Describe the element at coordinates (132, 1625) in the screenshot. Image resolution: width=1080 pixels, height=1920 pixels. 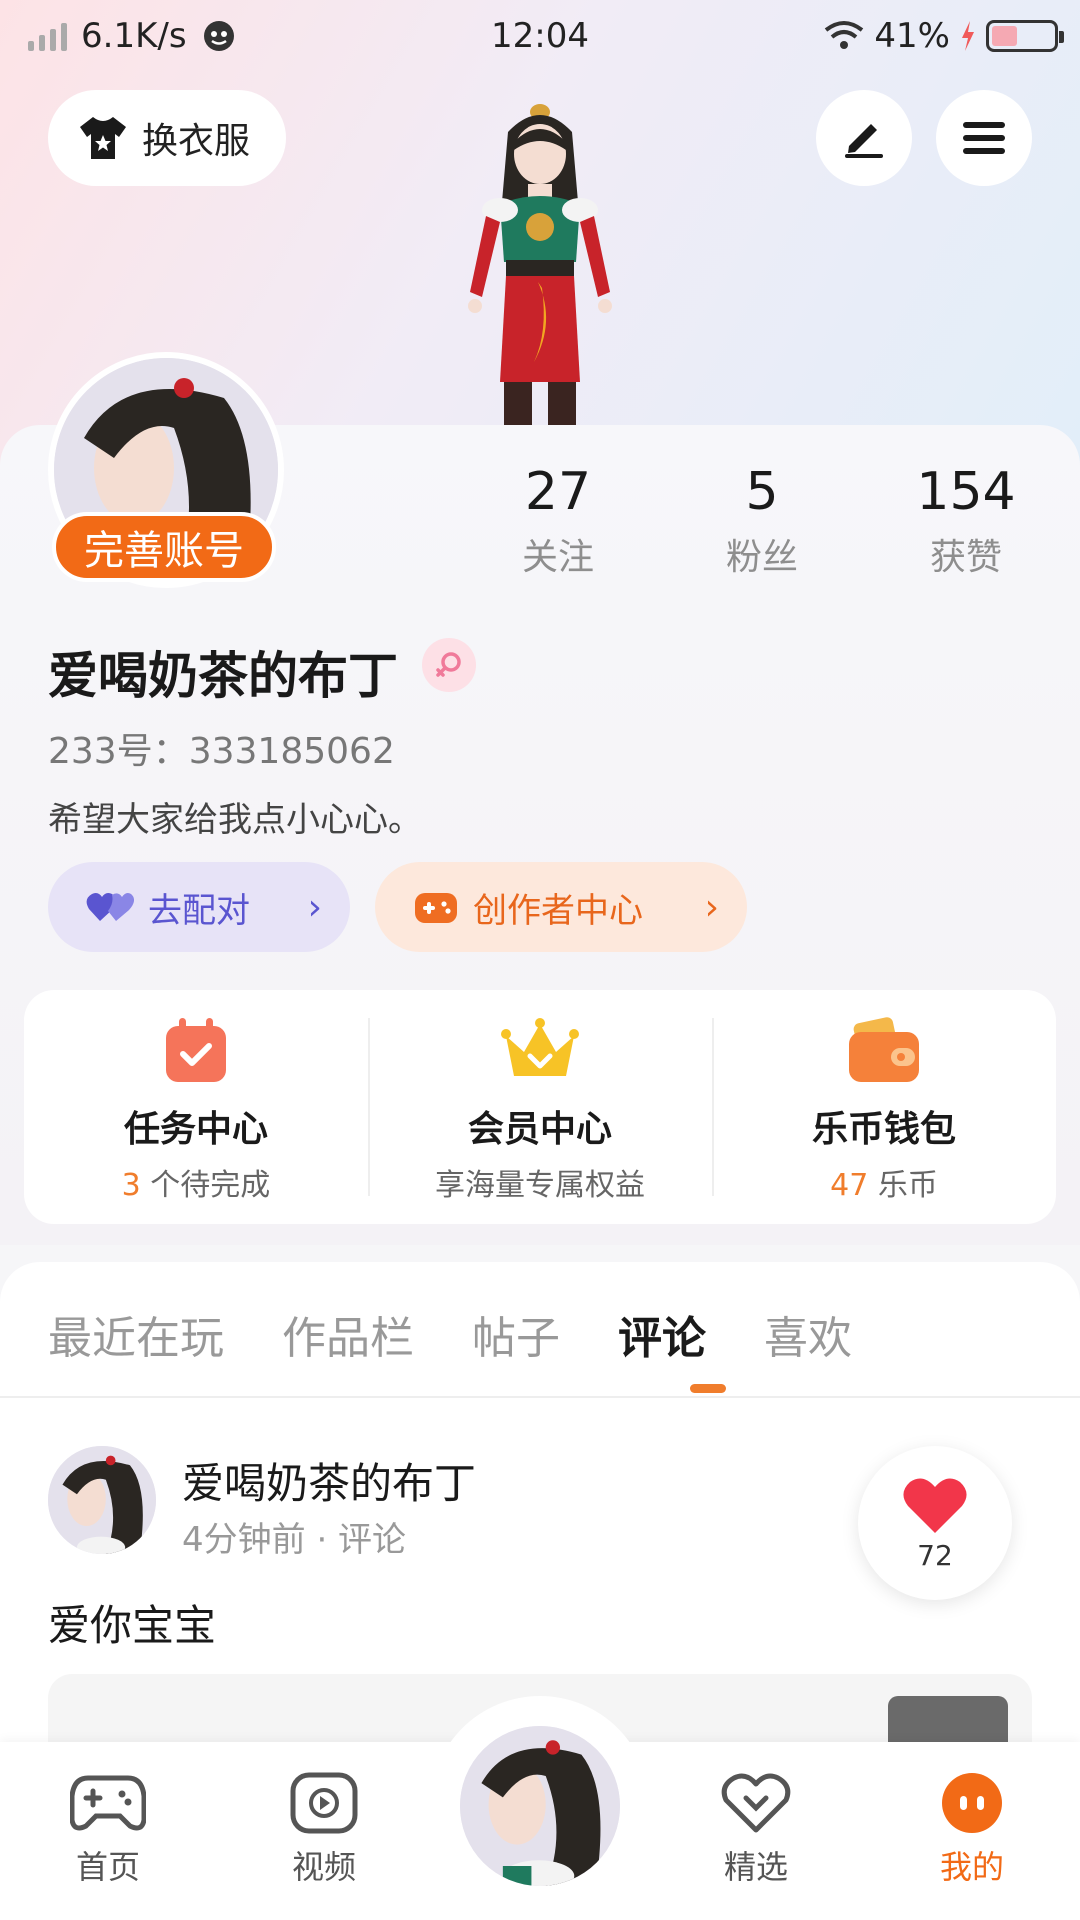
I see `comment-text: 爱你宝宝` at that location.